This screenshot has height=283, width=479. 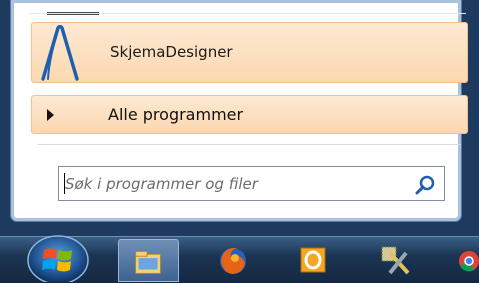 I want to click on all-programs-item: Alle programmer, so click(x=249, y=114).